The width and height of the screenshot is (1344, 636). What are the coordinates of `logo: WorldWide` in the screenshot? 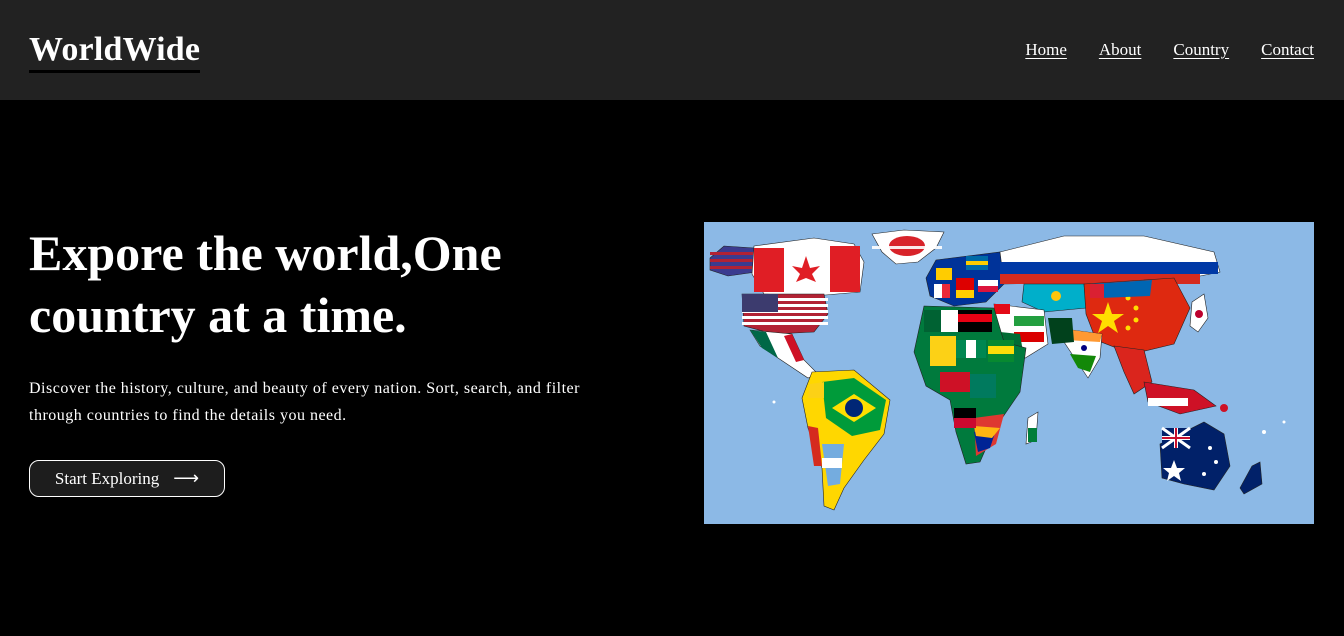 It's located at (115, 51).